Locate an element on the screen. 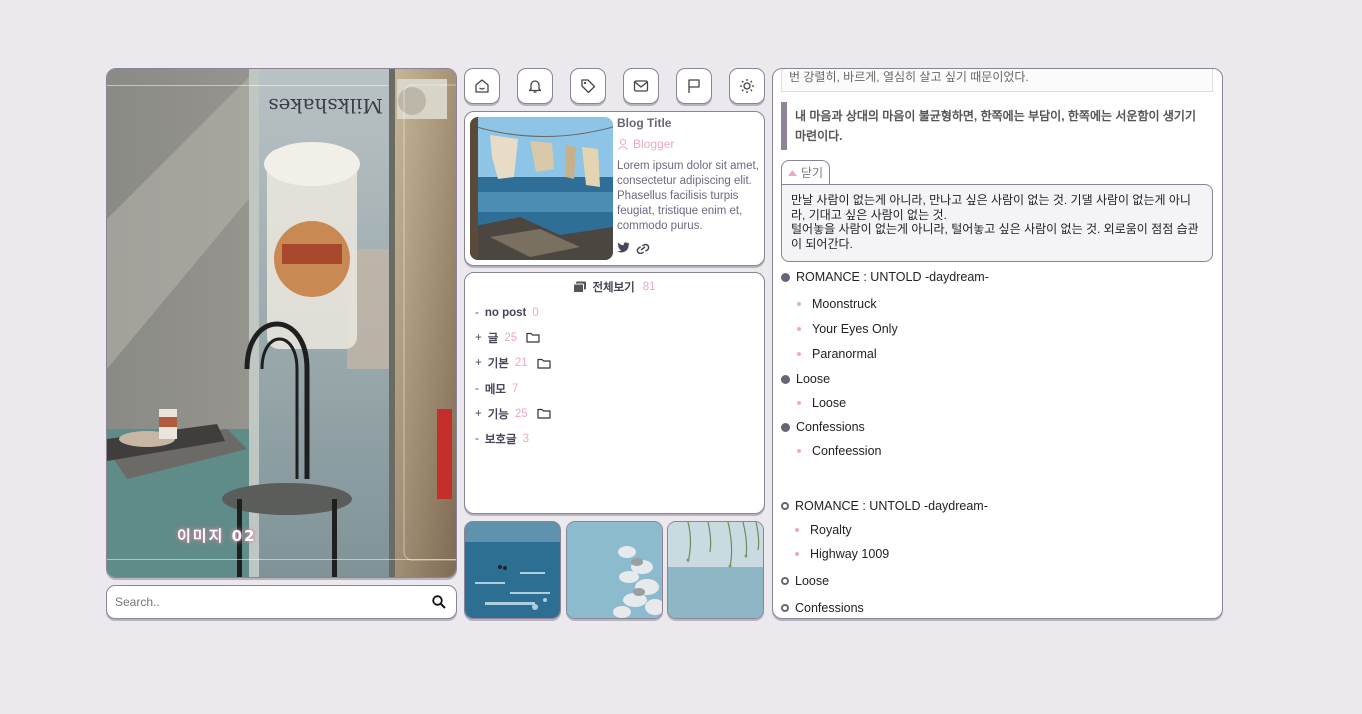  user-icon is located at coordinates (623, 144).